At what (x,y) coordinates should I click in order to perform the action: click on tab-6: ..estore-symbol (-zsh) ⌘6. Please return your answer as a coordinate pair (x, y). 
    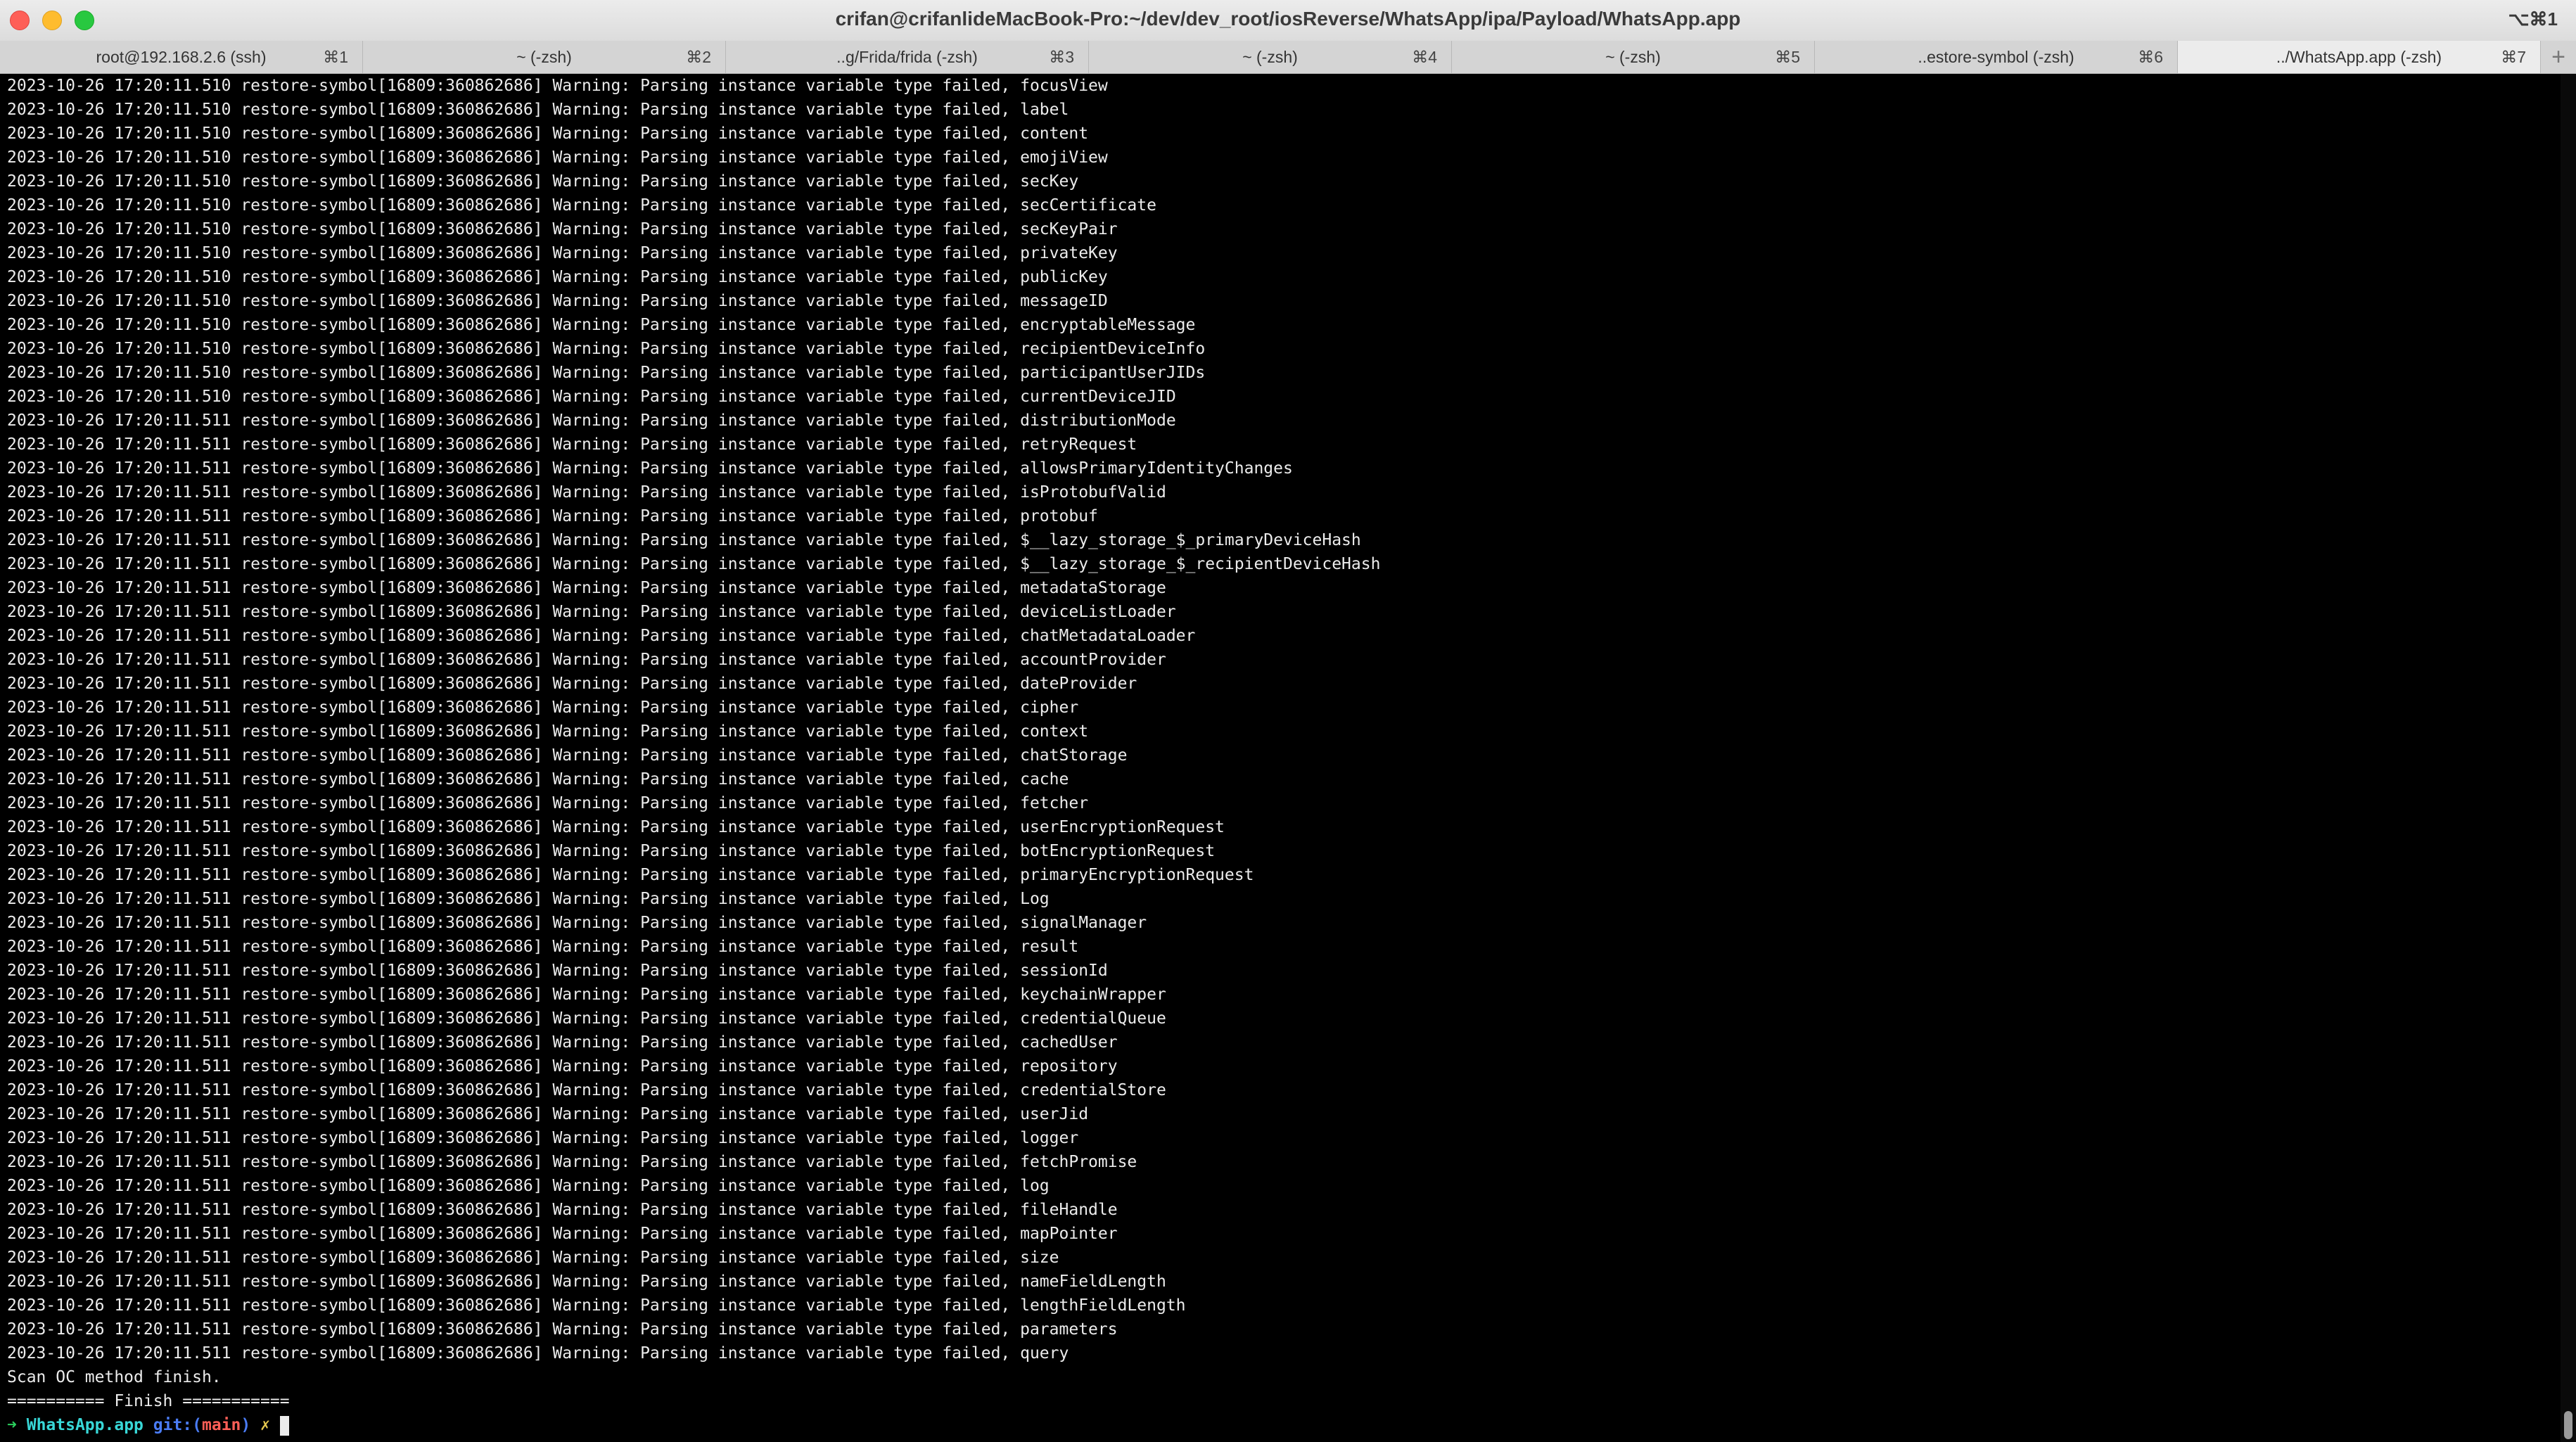
    Looking at the image, I should click on (1996, 57).